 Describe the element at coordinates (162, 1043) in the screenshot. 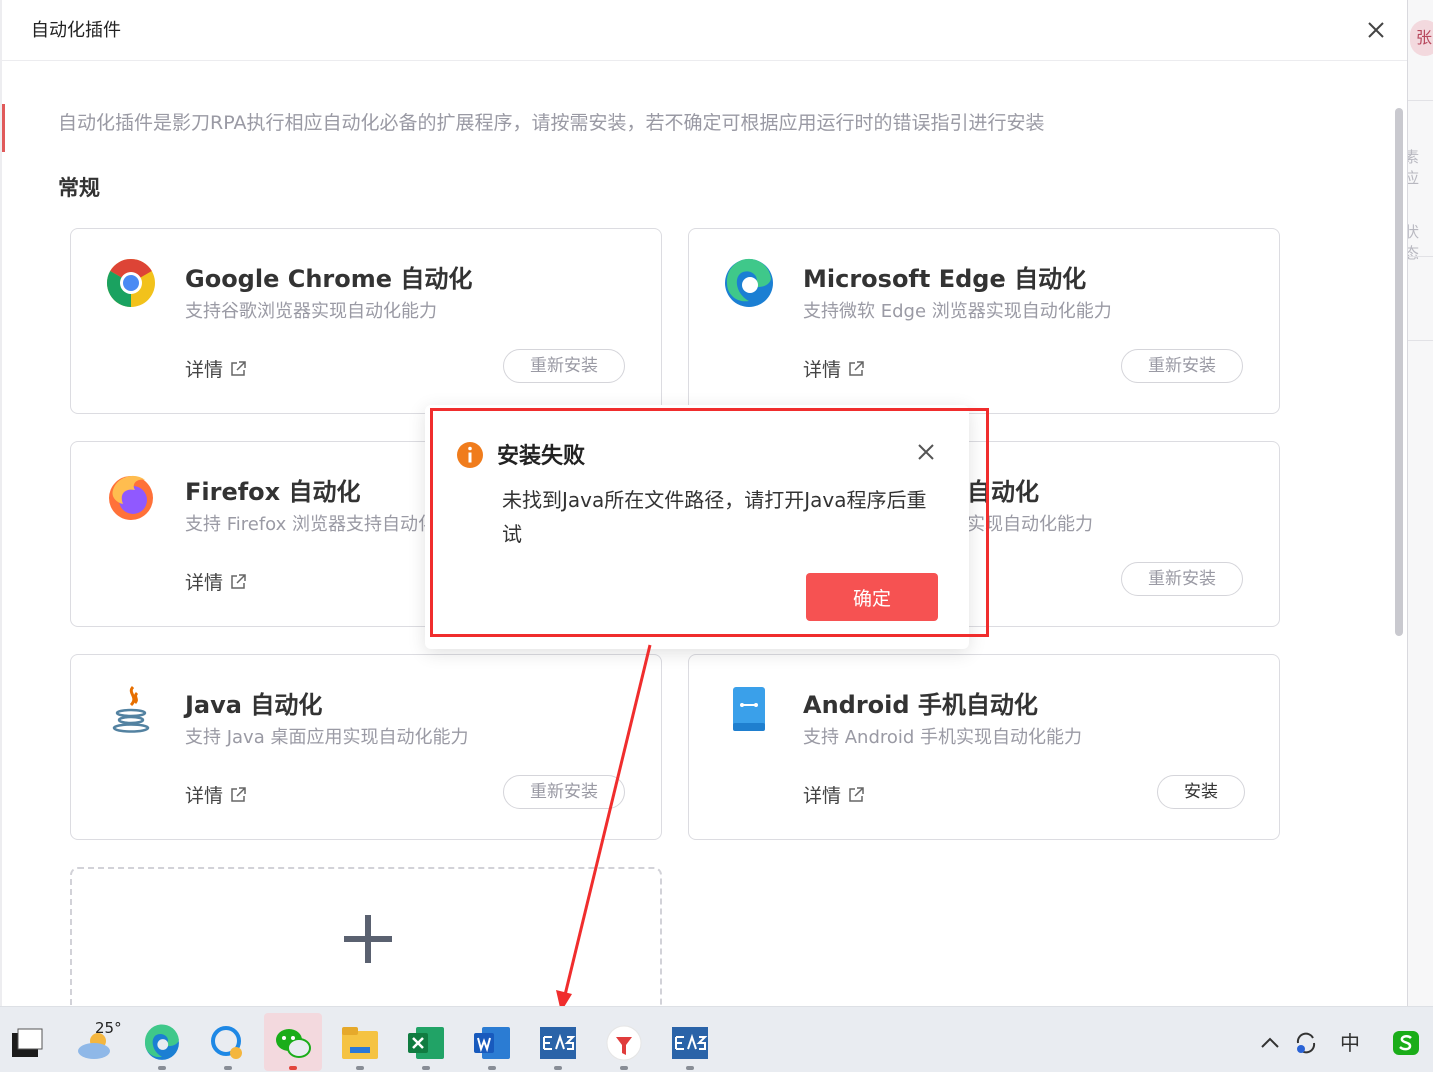

I see `edge-taskbar-icon` at that location.